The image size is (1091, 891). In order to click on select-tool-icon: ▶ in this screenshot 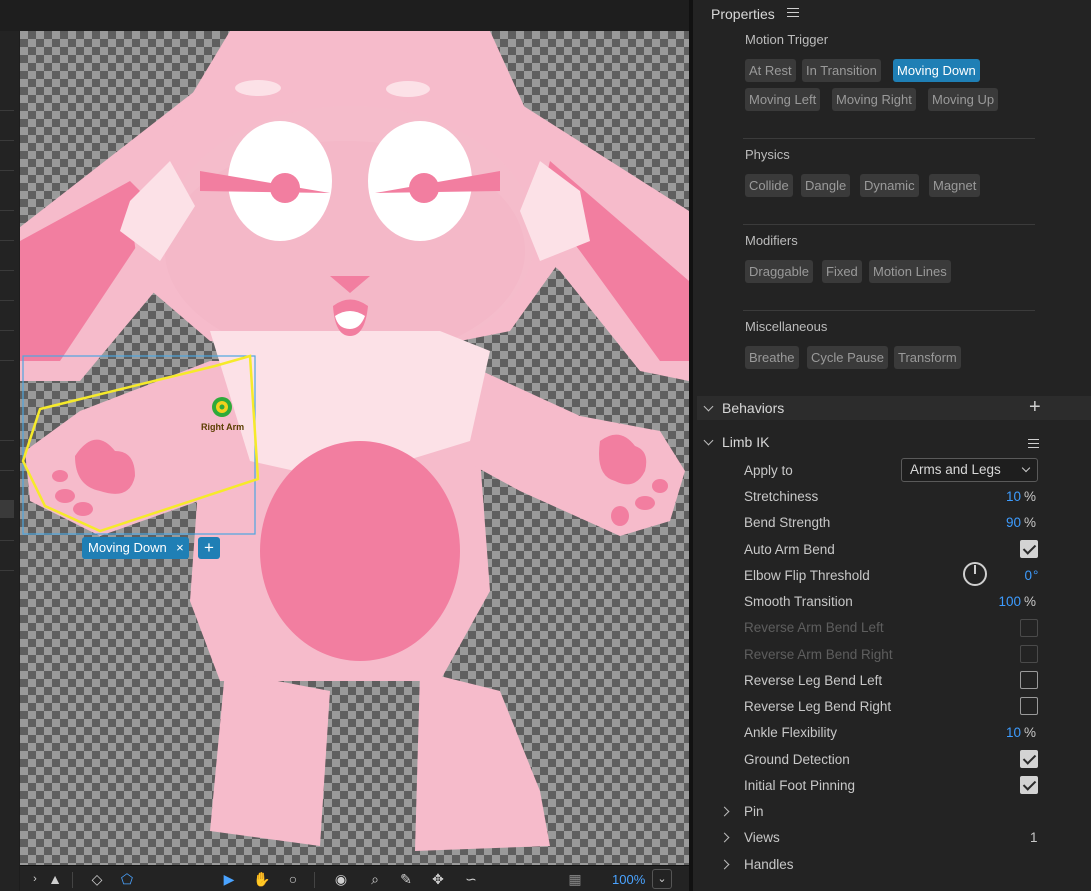, I will do `click(229, 879)`.